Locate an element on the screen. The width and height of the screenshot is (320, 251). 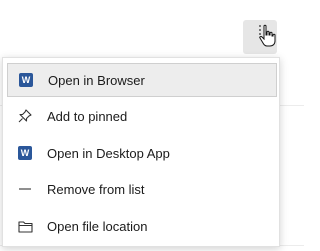
menu-item-add-to-pinned: Add to pinned is located at coordinates (142, 116).